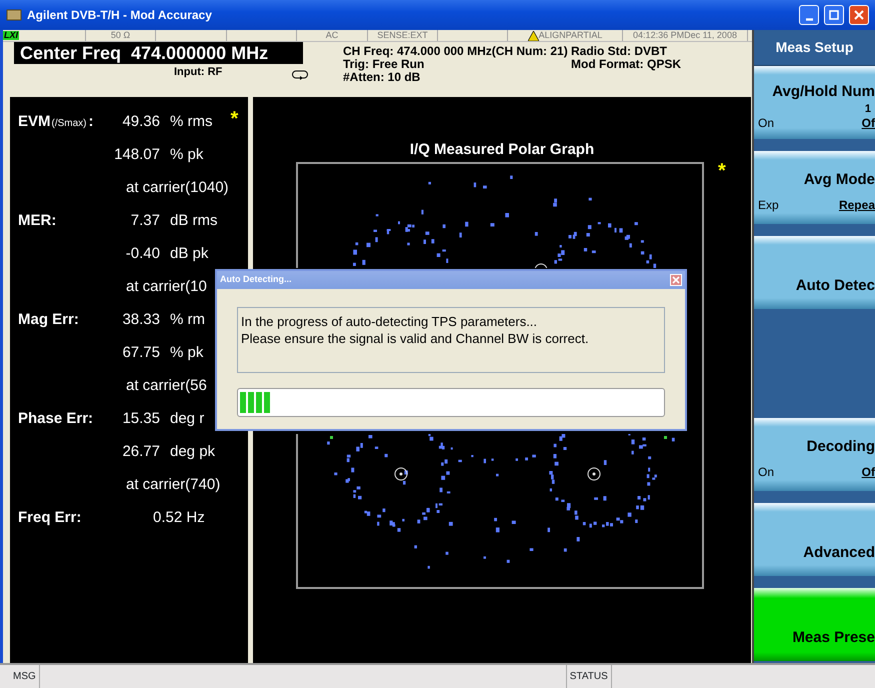 The image size is (875, 688). I want to click on close-icon, so click(859, 15).